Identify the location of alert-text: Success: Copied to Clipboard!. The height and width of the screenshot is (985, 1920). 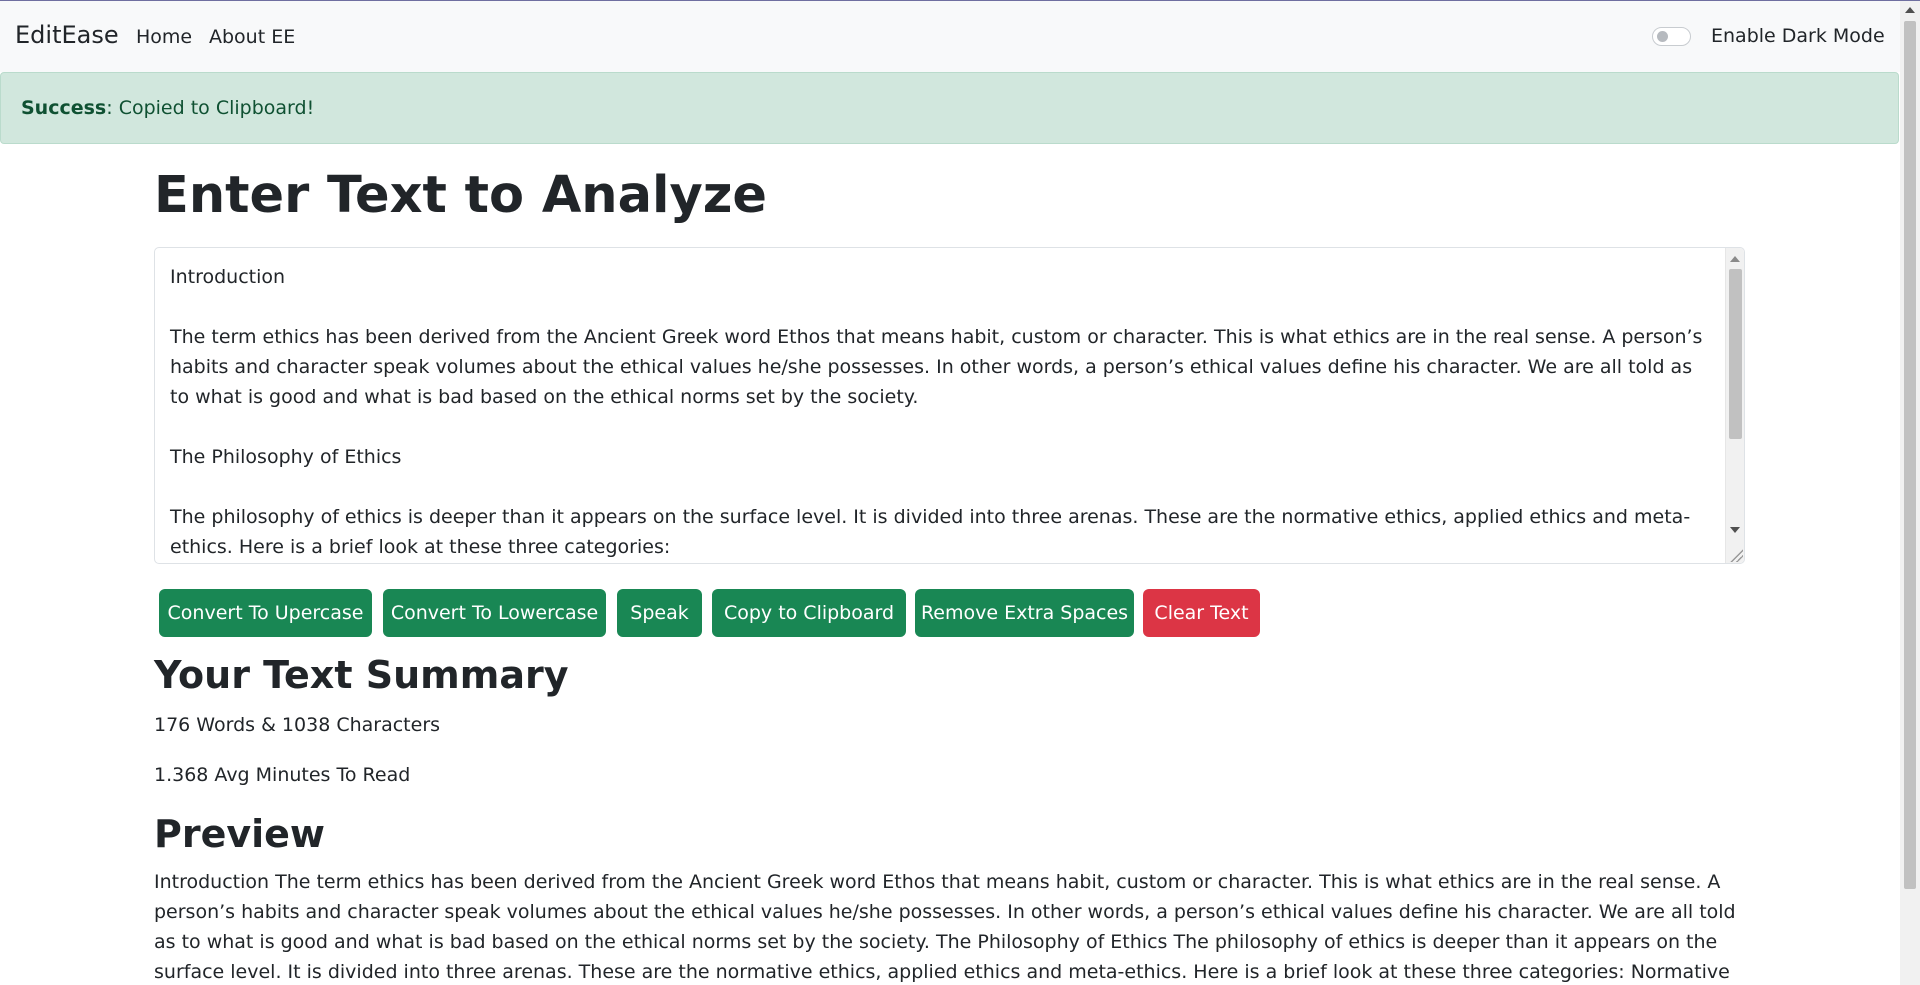
(167, 108).